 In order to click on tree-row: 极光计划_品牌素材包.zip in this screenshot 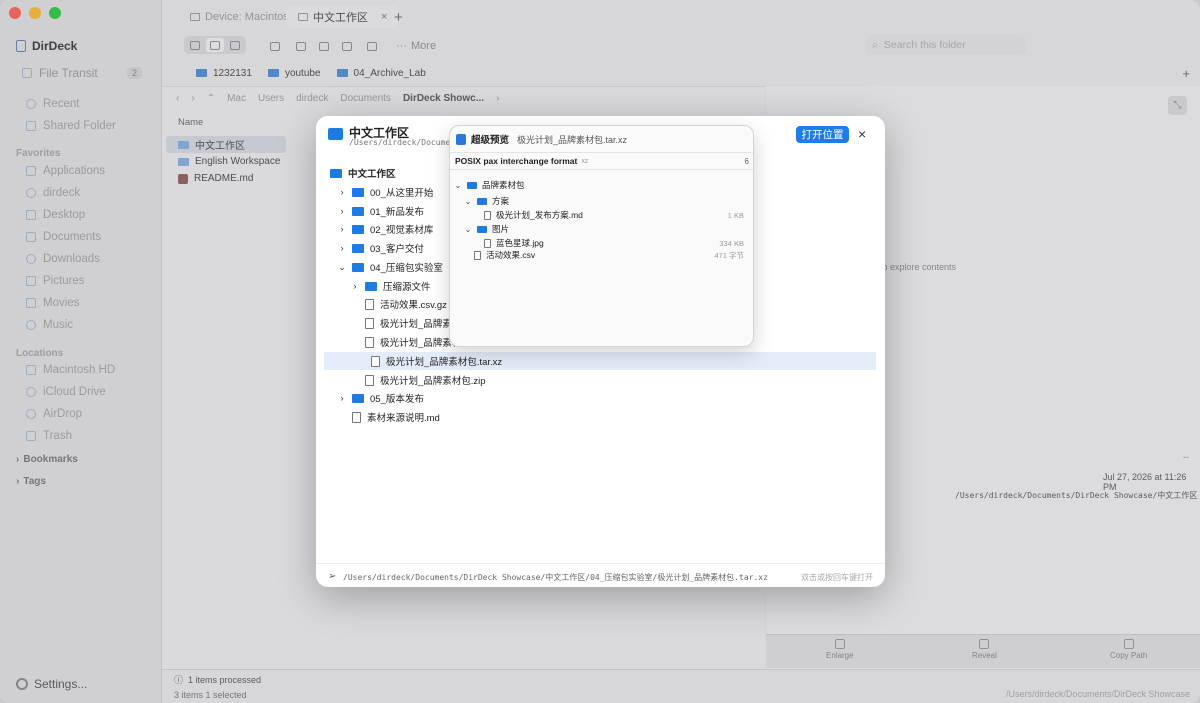, I will do `click(425, 380)`.